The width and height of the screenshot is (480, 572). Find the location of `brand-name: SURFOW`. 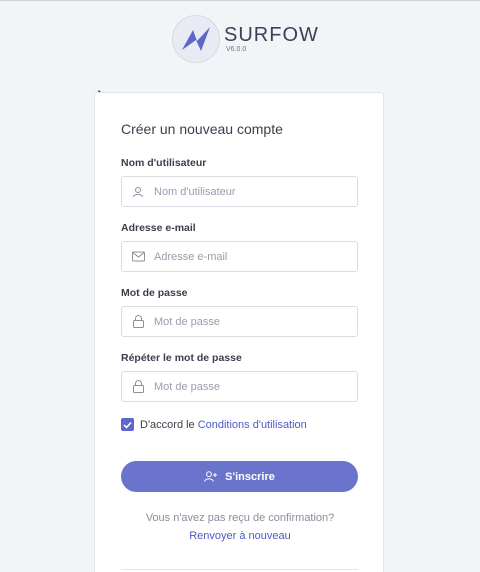

brand-name: SURFOW is located at coordinates (271, 35).